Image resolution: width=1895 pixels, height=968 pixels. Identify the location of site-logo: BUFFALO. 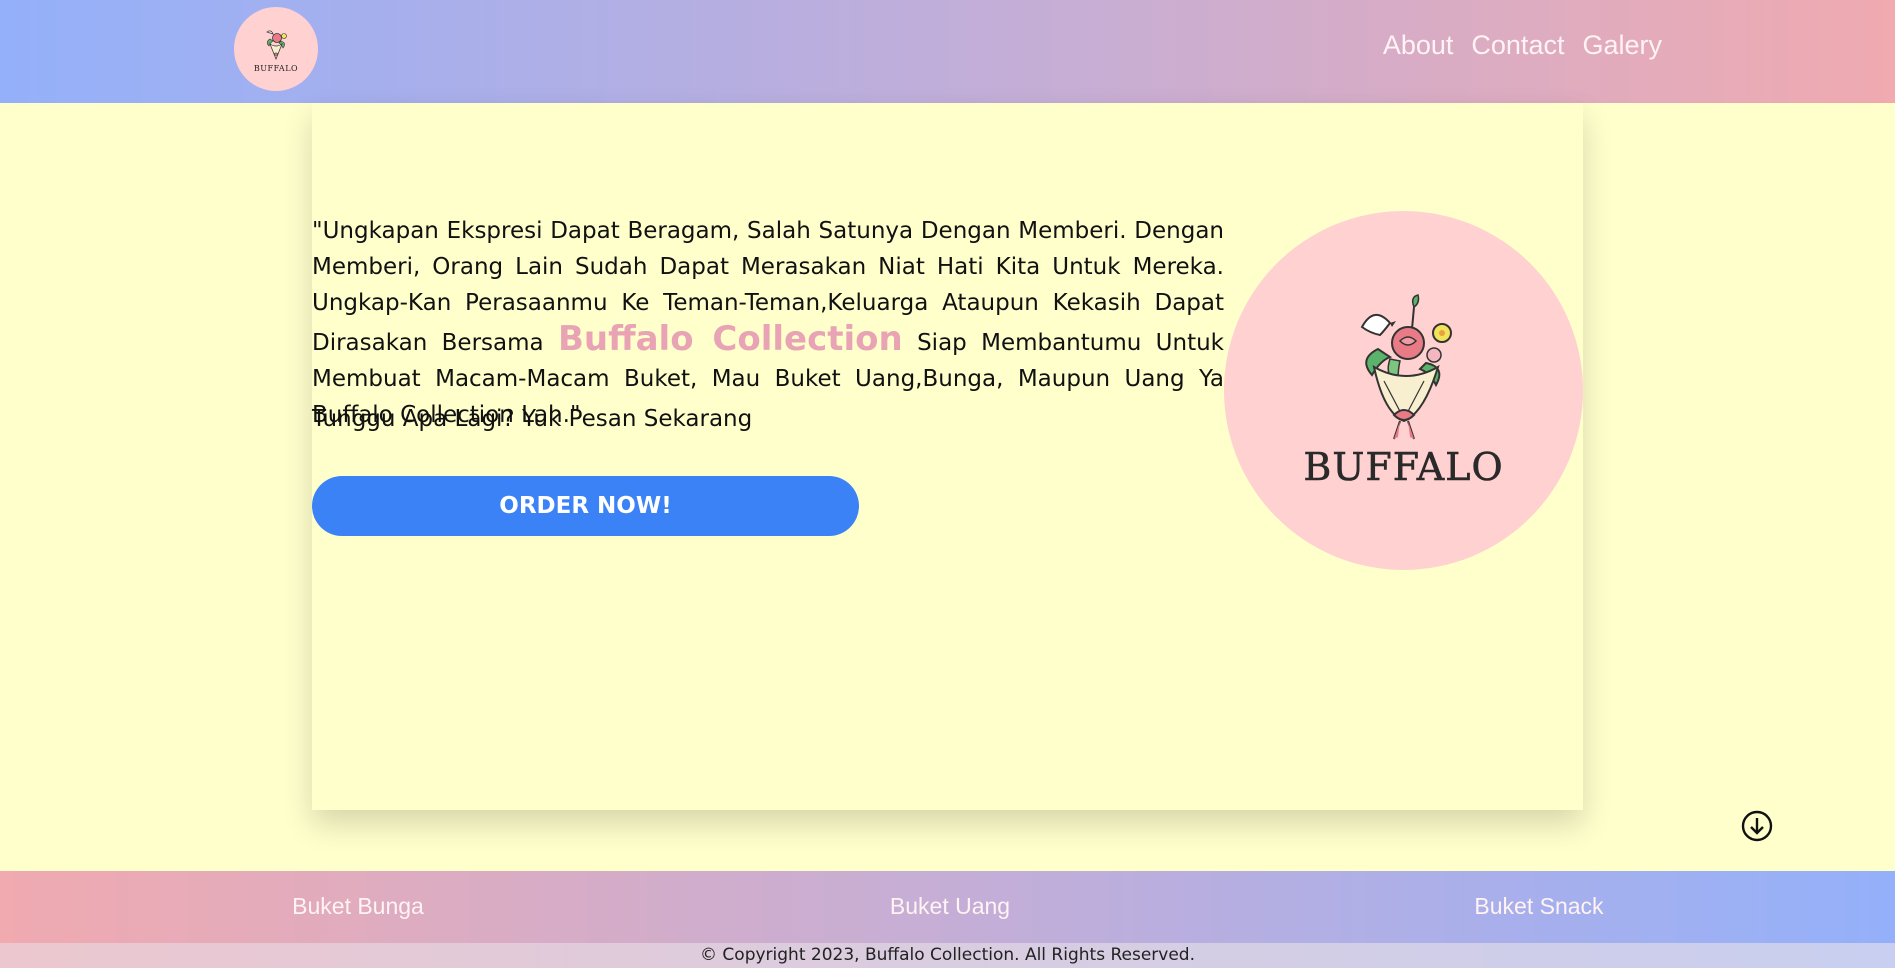
(276, 49).